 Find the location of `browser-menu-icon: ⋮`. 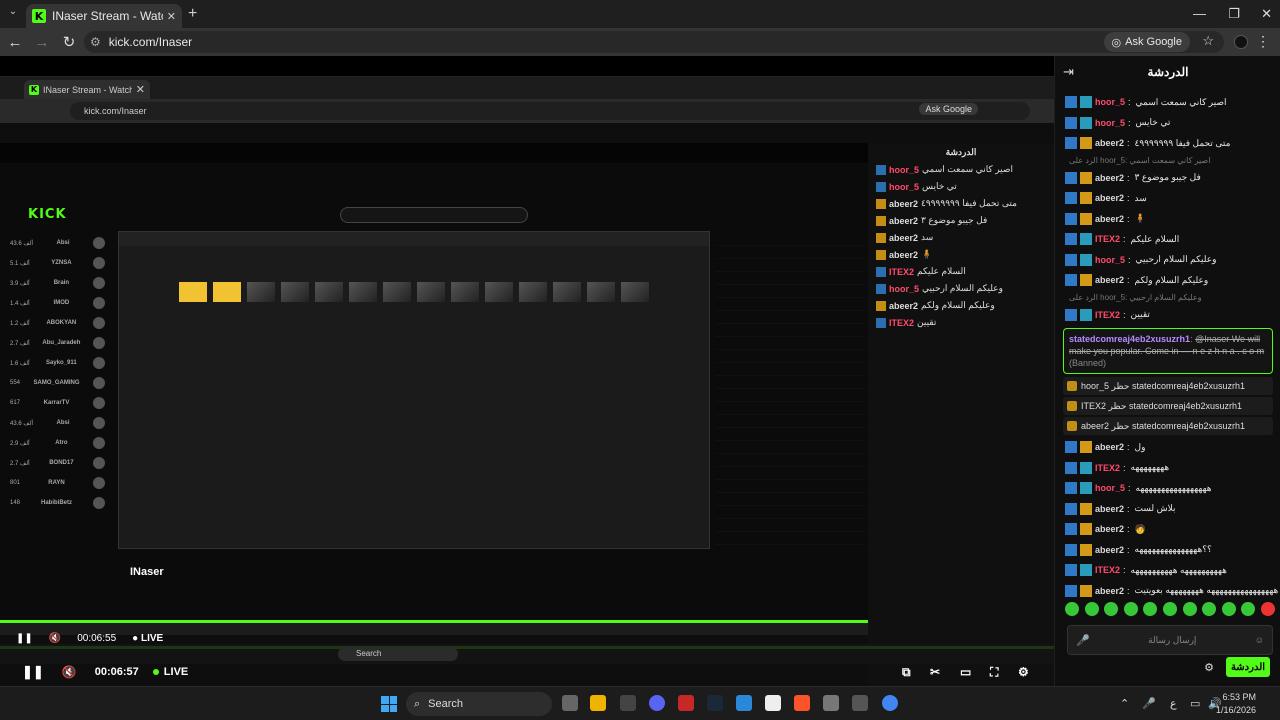

browser-menu-icon: ⋮ is located at coordinates (1263, 41).